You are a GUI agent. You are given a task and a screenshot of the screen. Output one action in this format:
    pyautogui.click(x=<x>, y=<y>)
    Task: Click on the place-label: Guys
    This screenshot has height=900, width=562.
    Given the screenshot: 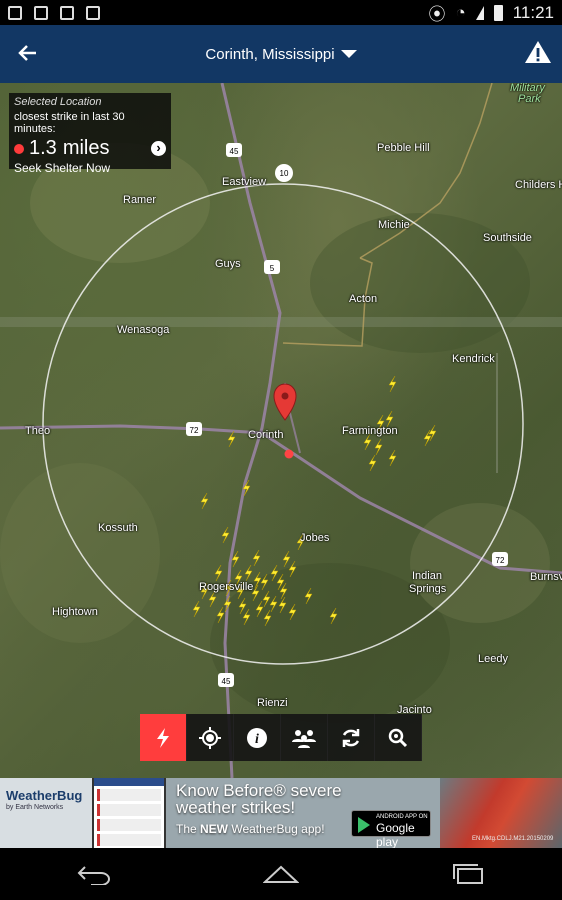 What is the action you would take?
    pyautogui.click(x=228, y=264)
    